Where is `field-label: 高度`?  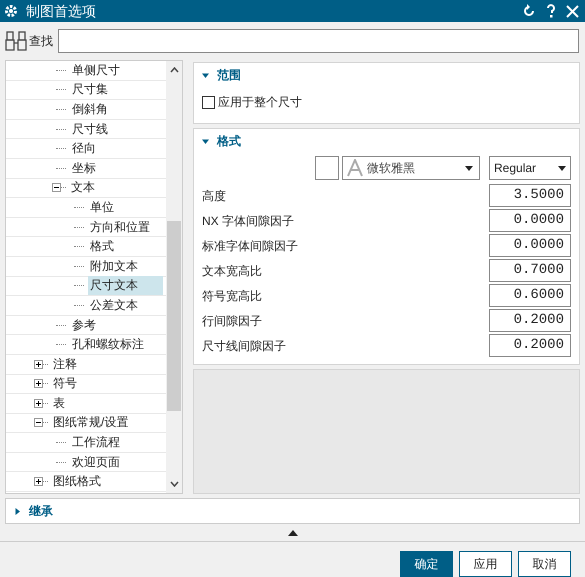
field-label: 高度 is located at coordinates (214, 196).